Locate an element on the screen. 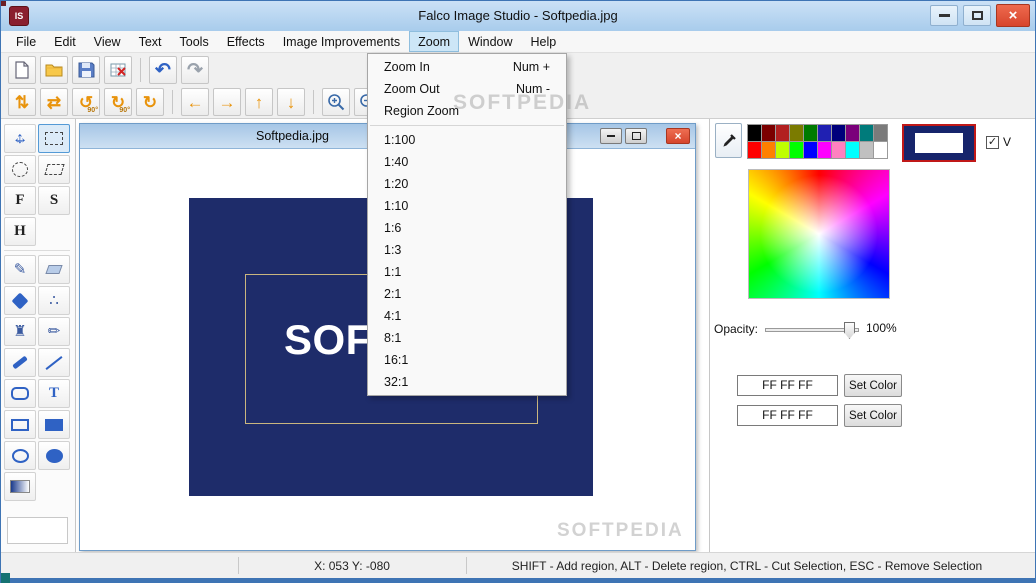 The image size is (1036, 583). menu-item-text: Text is located at coordinates (150, 41).